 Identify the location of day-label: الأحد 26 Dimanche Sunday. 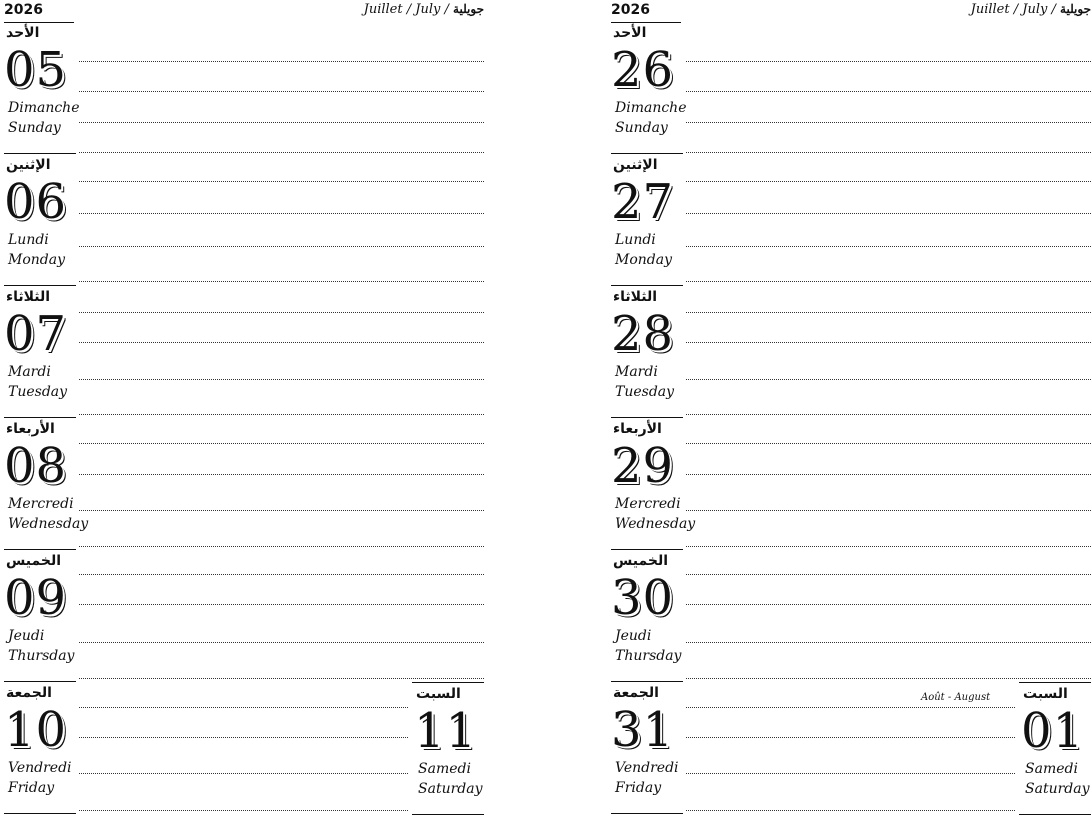
(649, 88).